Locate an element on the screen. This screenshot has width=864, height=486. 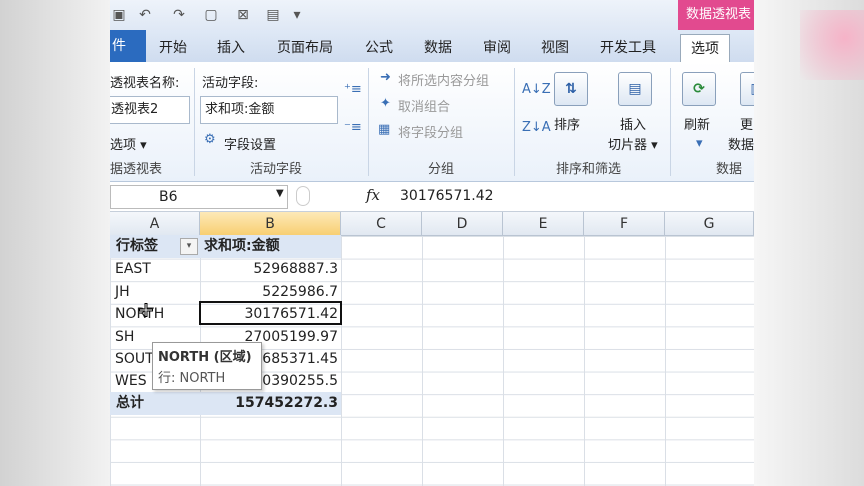
tab-home: 开始 is located at coordinates (173, 48).